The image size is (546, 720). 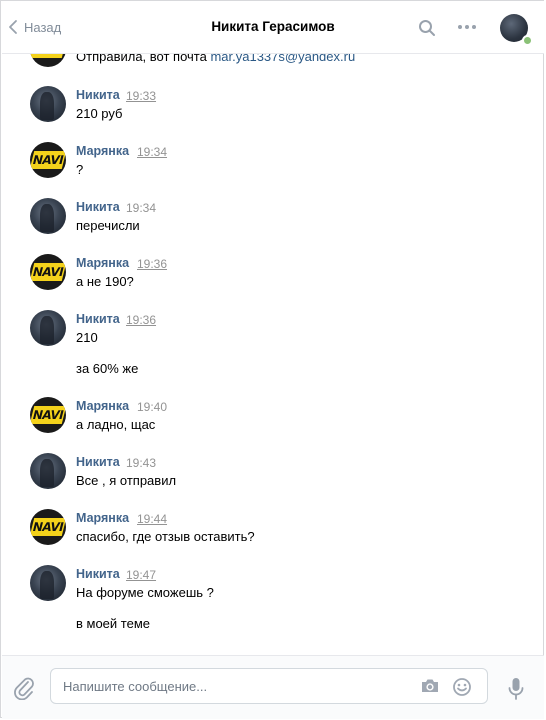 I want to click on message-text: 210, so click(x=87, y=337).